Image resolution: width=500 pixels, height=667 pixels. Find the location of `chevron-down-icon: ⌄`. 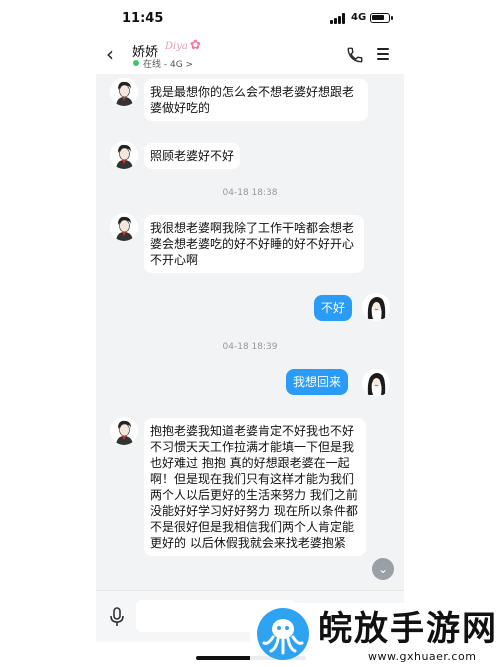

chevron-down-icon: ⌄ is located at coordinates (383, 569).